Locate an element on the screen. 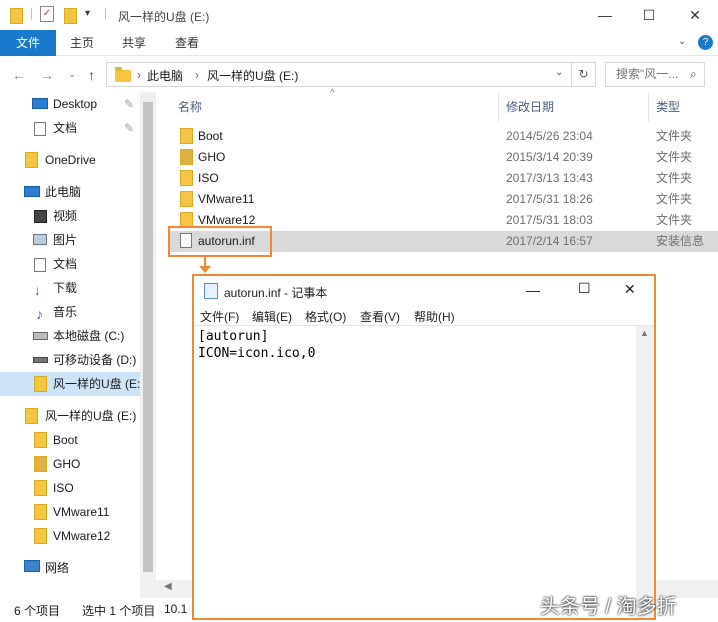 This screenshot has height=622, width=718. picture-icon is located at coordinates (40, 239).